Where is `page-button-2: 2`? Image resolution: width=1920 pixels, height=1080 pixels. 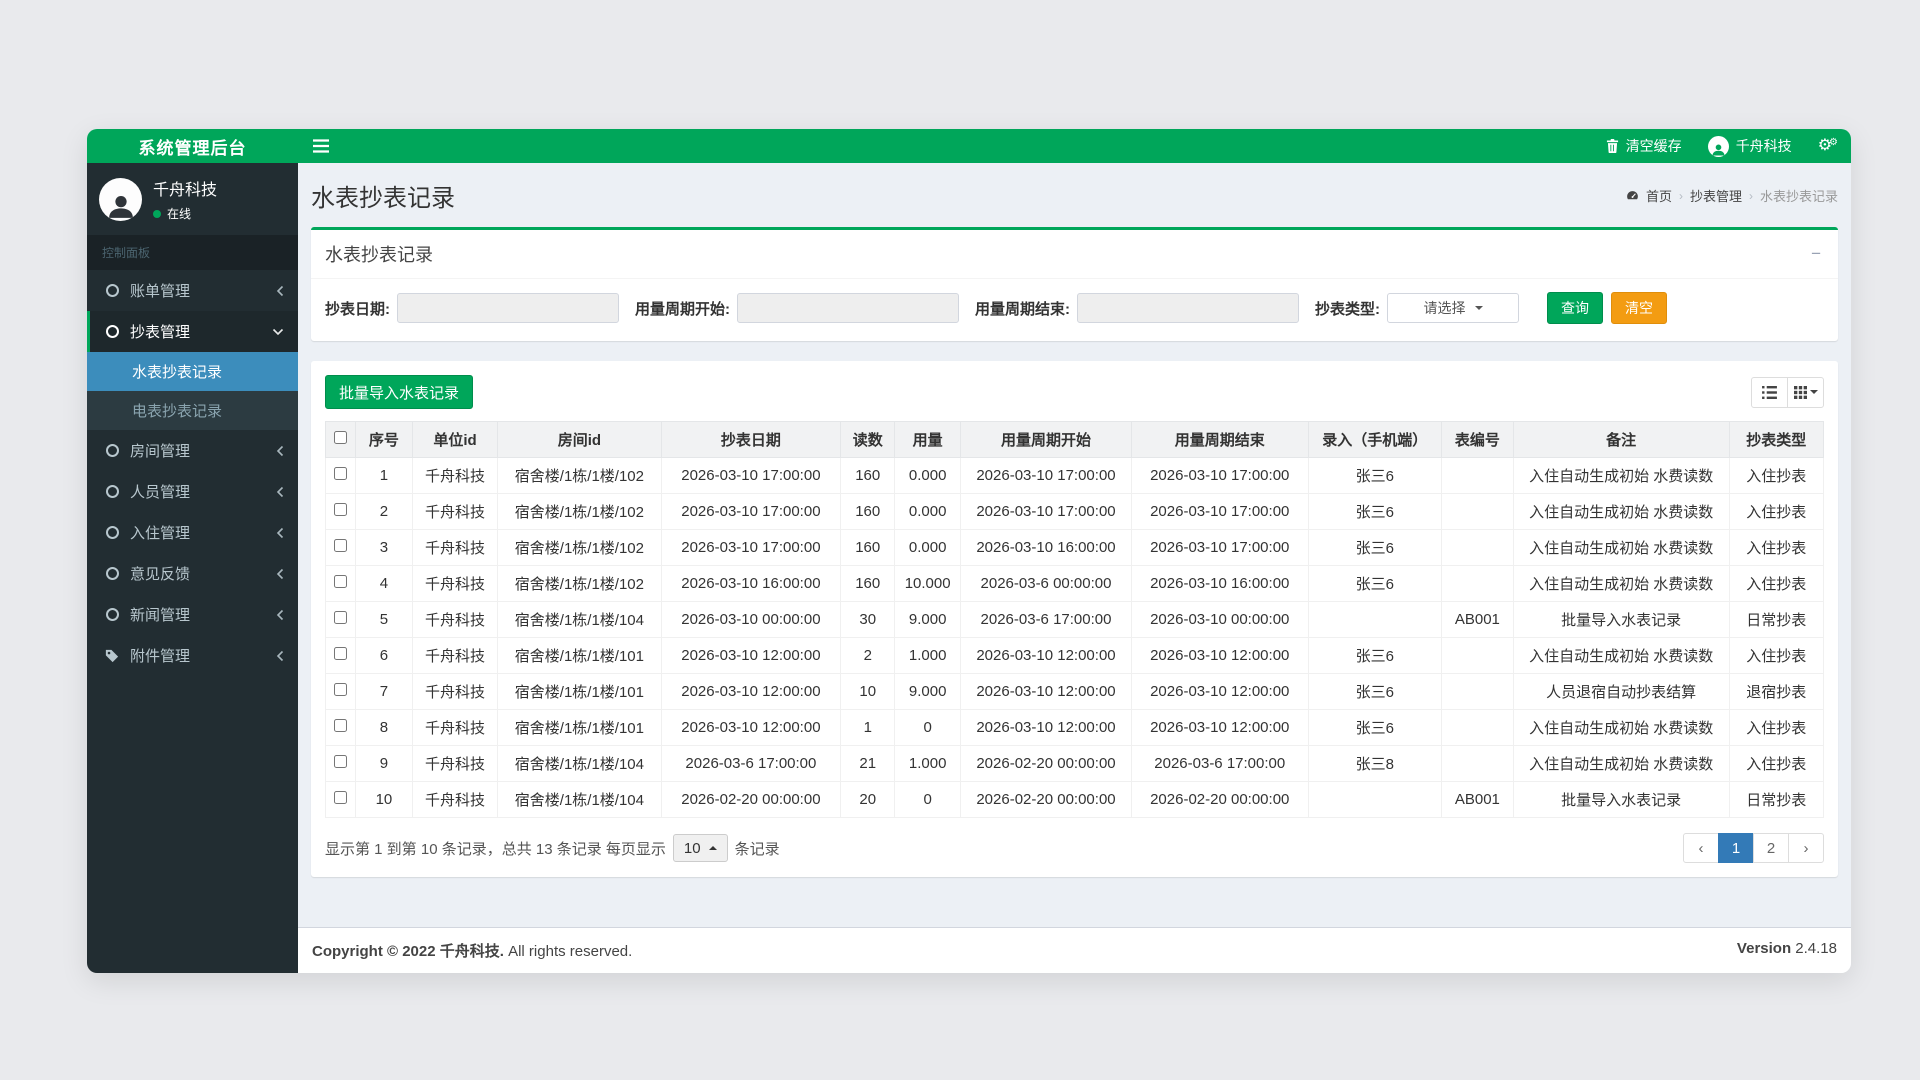 page-button-2: 2 is located at coordinates (1771, 848).